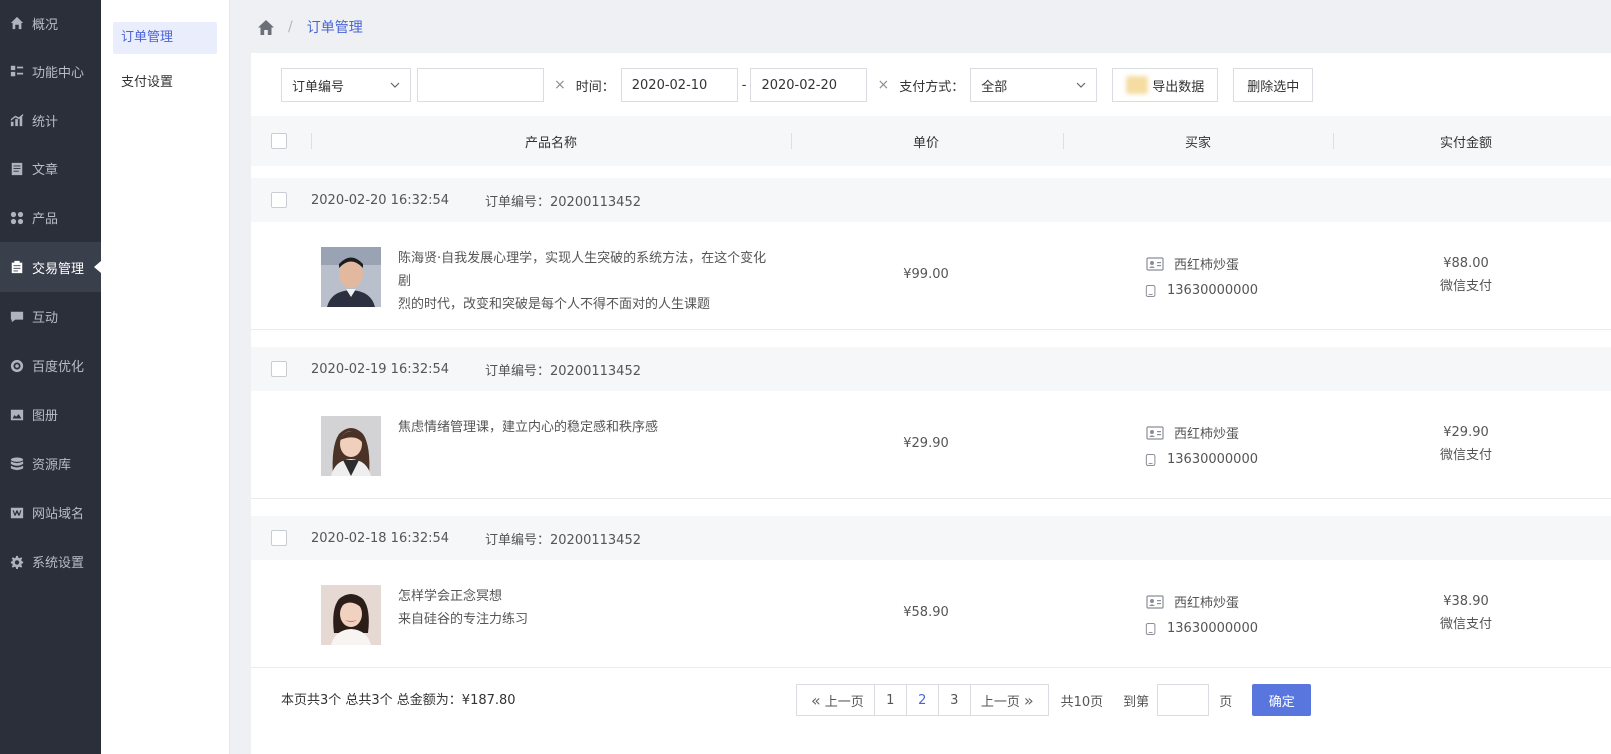 This screenshot has height=754, width=1611. What do you see at coordinates (1226, 702) in the screenshot?
I see `page-unit-label: 页` at bounding box center [1226, 702].